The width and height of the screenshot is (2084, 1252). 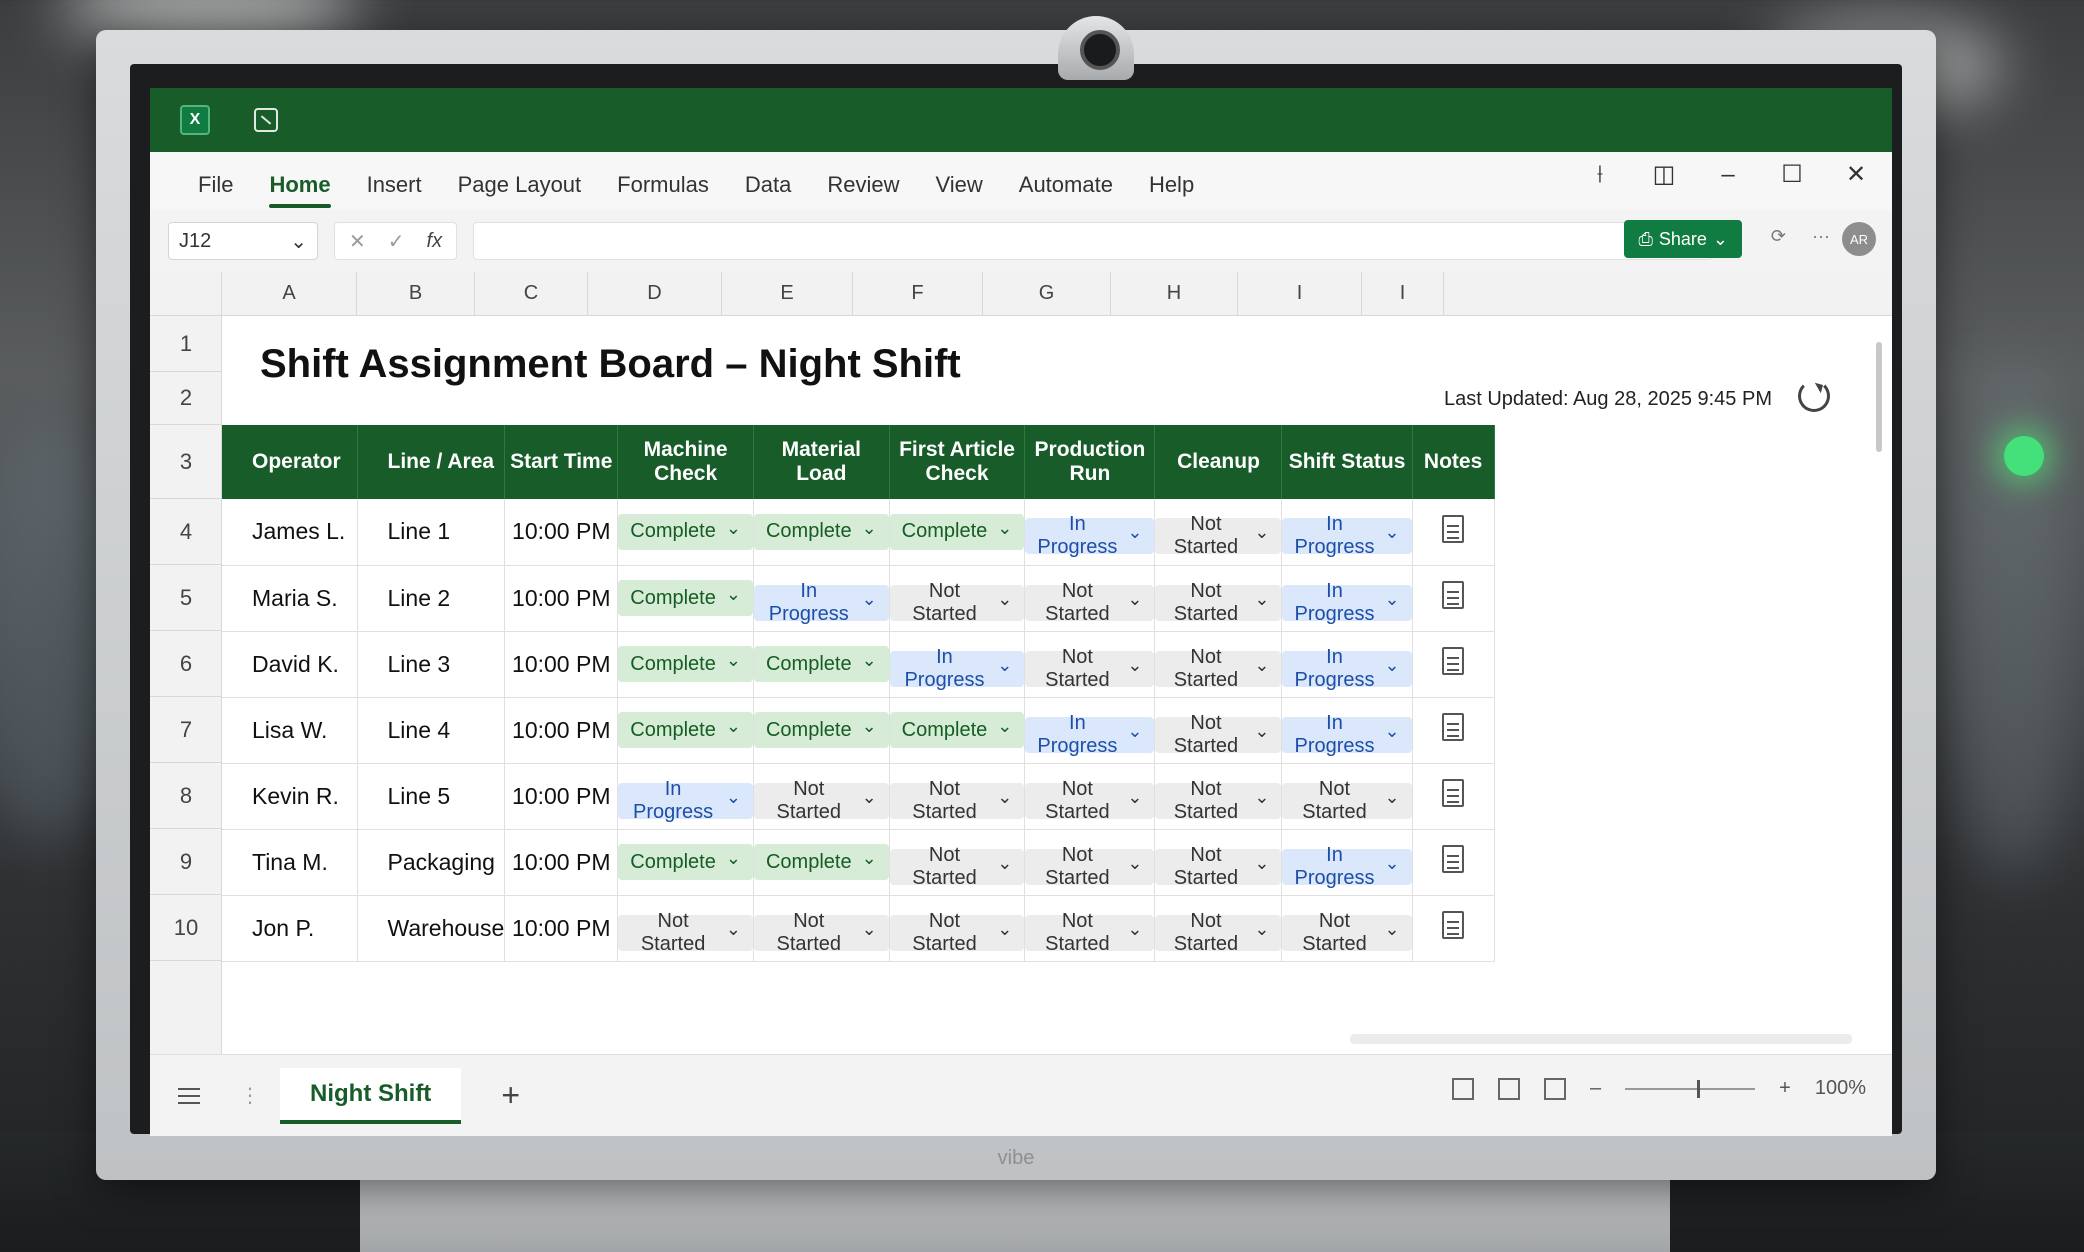 What do you see at coordinates (186, 398) in the screenshot?
I see `row-header: 2` at bounding box center [186, 398].